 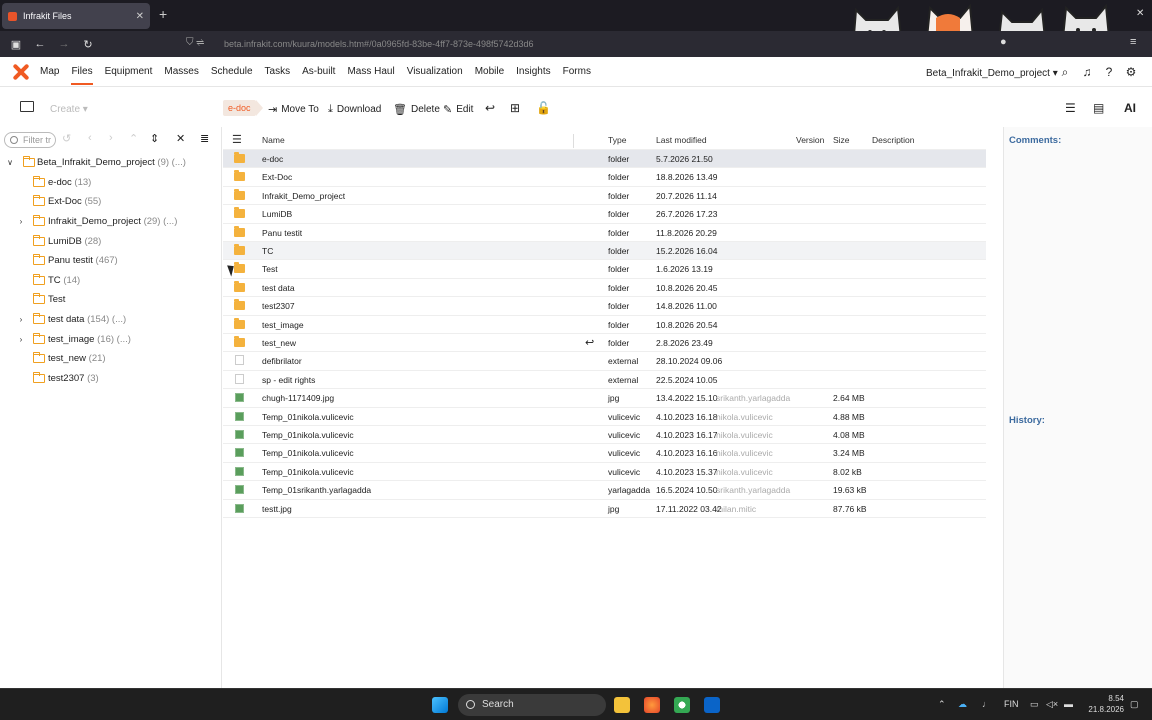 I want to click on battery-icon: ▬, so click(x=1068, y=704).